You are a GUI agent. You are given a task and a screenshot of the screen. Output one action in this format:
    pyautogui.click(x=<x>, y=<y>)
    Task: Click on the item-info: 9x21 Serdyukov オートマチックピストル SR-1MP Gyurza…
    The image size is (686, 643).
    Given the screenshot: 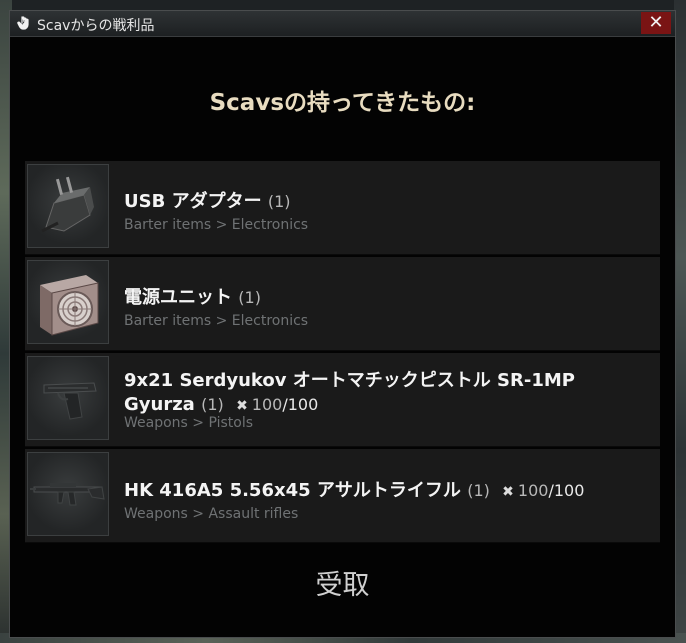 What is the action you would take?
    pyautogui.click(x=349, y=398)
    